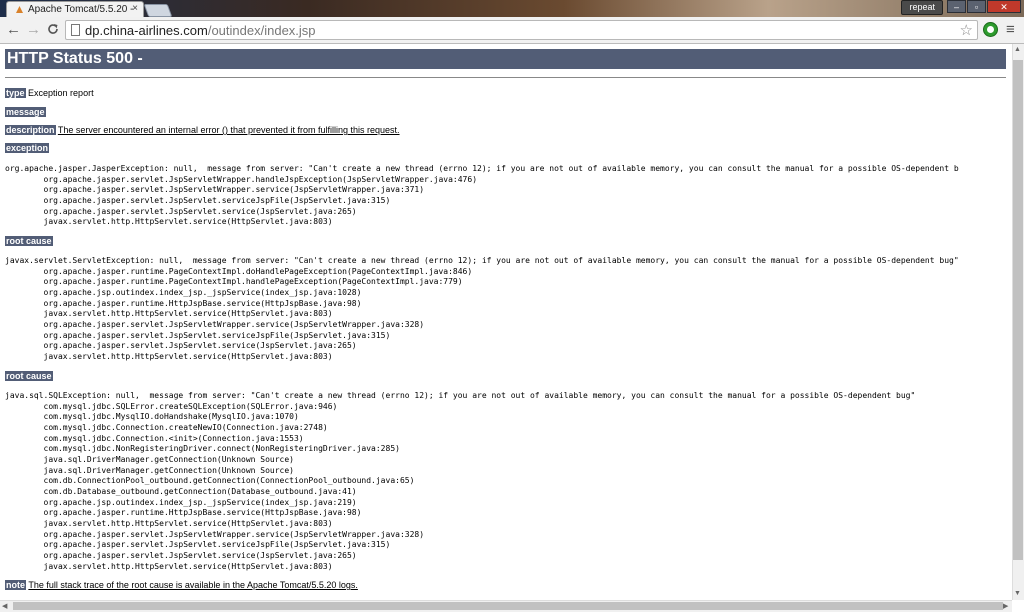  What do you see at coordinates (33, 29) in the screenshot?
I see `forward-icon: →` at bounding box center [33, 29].